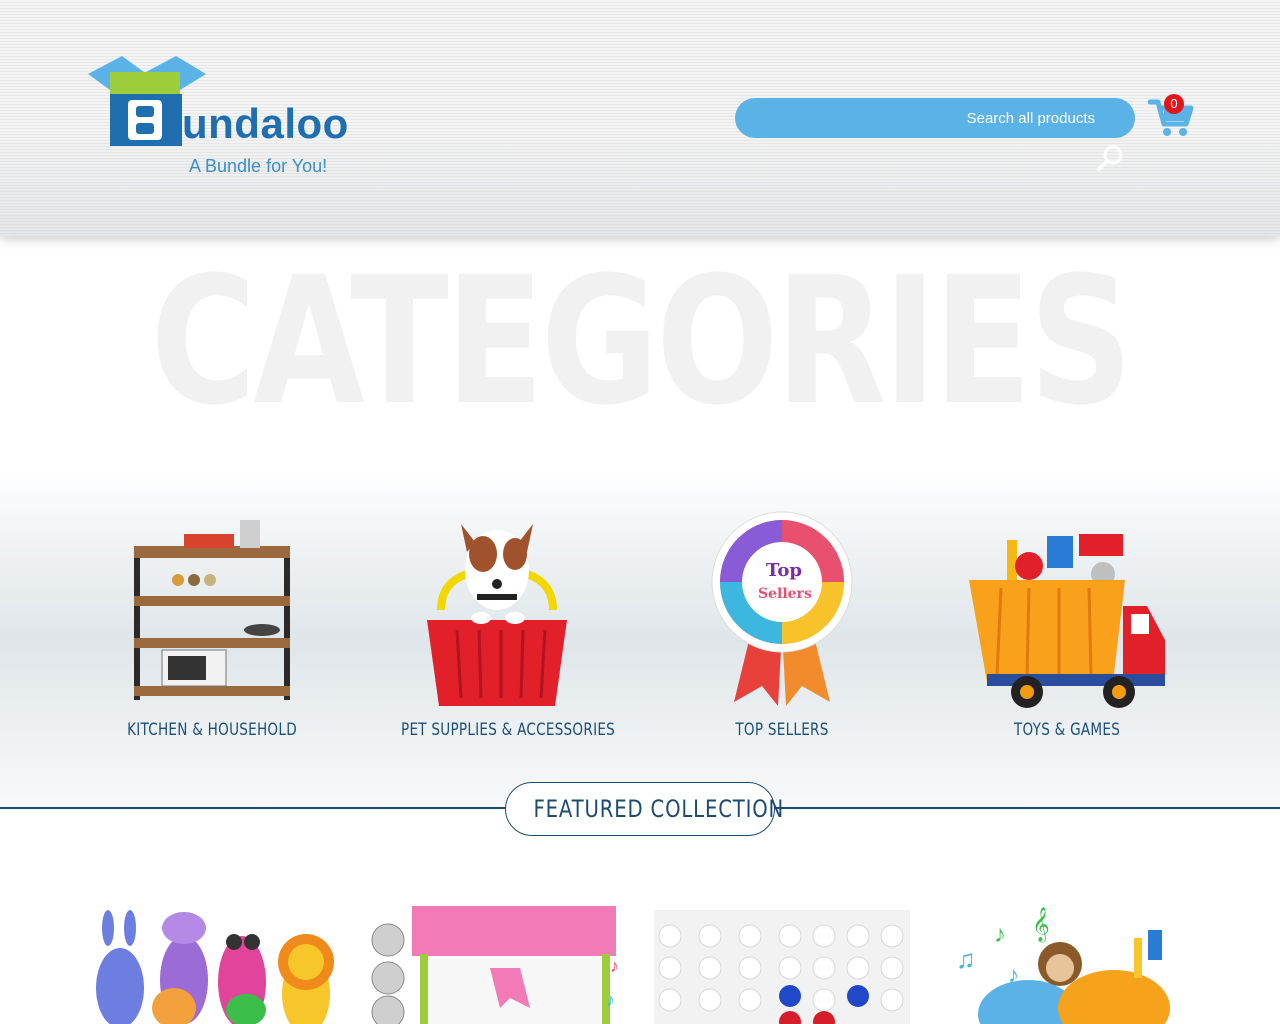 The width and height of the screenshot is (1280, 1024). I want to click on category-pet-supplies: PET SUPPLIES & ACCESSORIES, so click(497, 630).